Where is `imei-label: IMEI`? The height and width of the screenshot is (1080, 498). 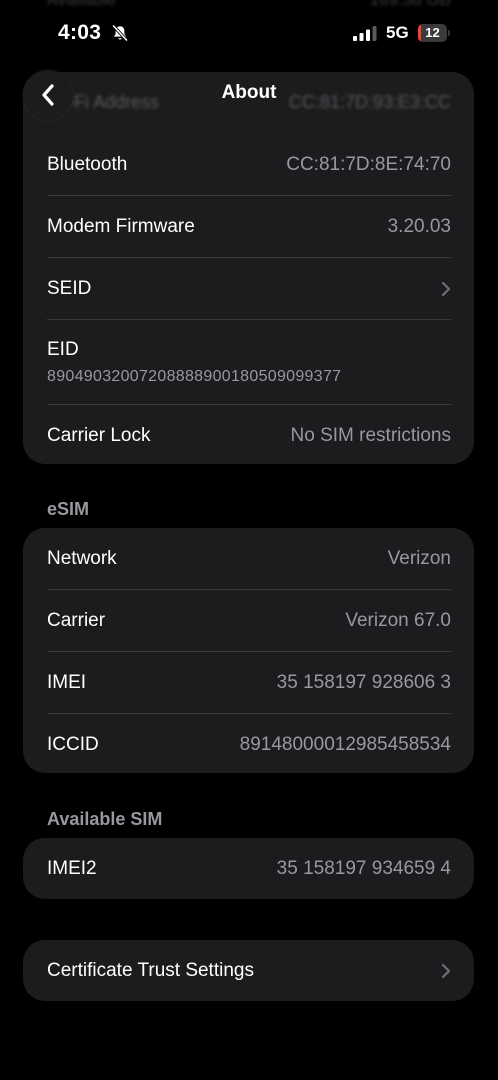 imei-label: IMEI is located at coordinates (67, 682).